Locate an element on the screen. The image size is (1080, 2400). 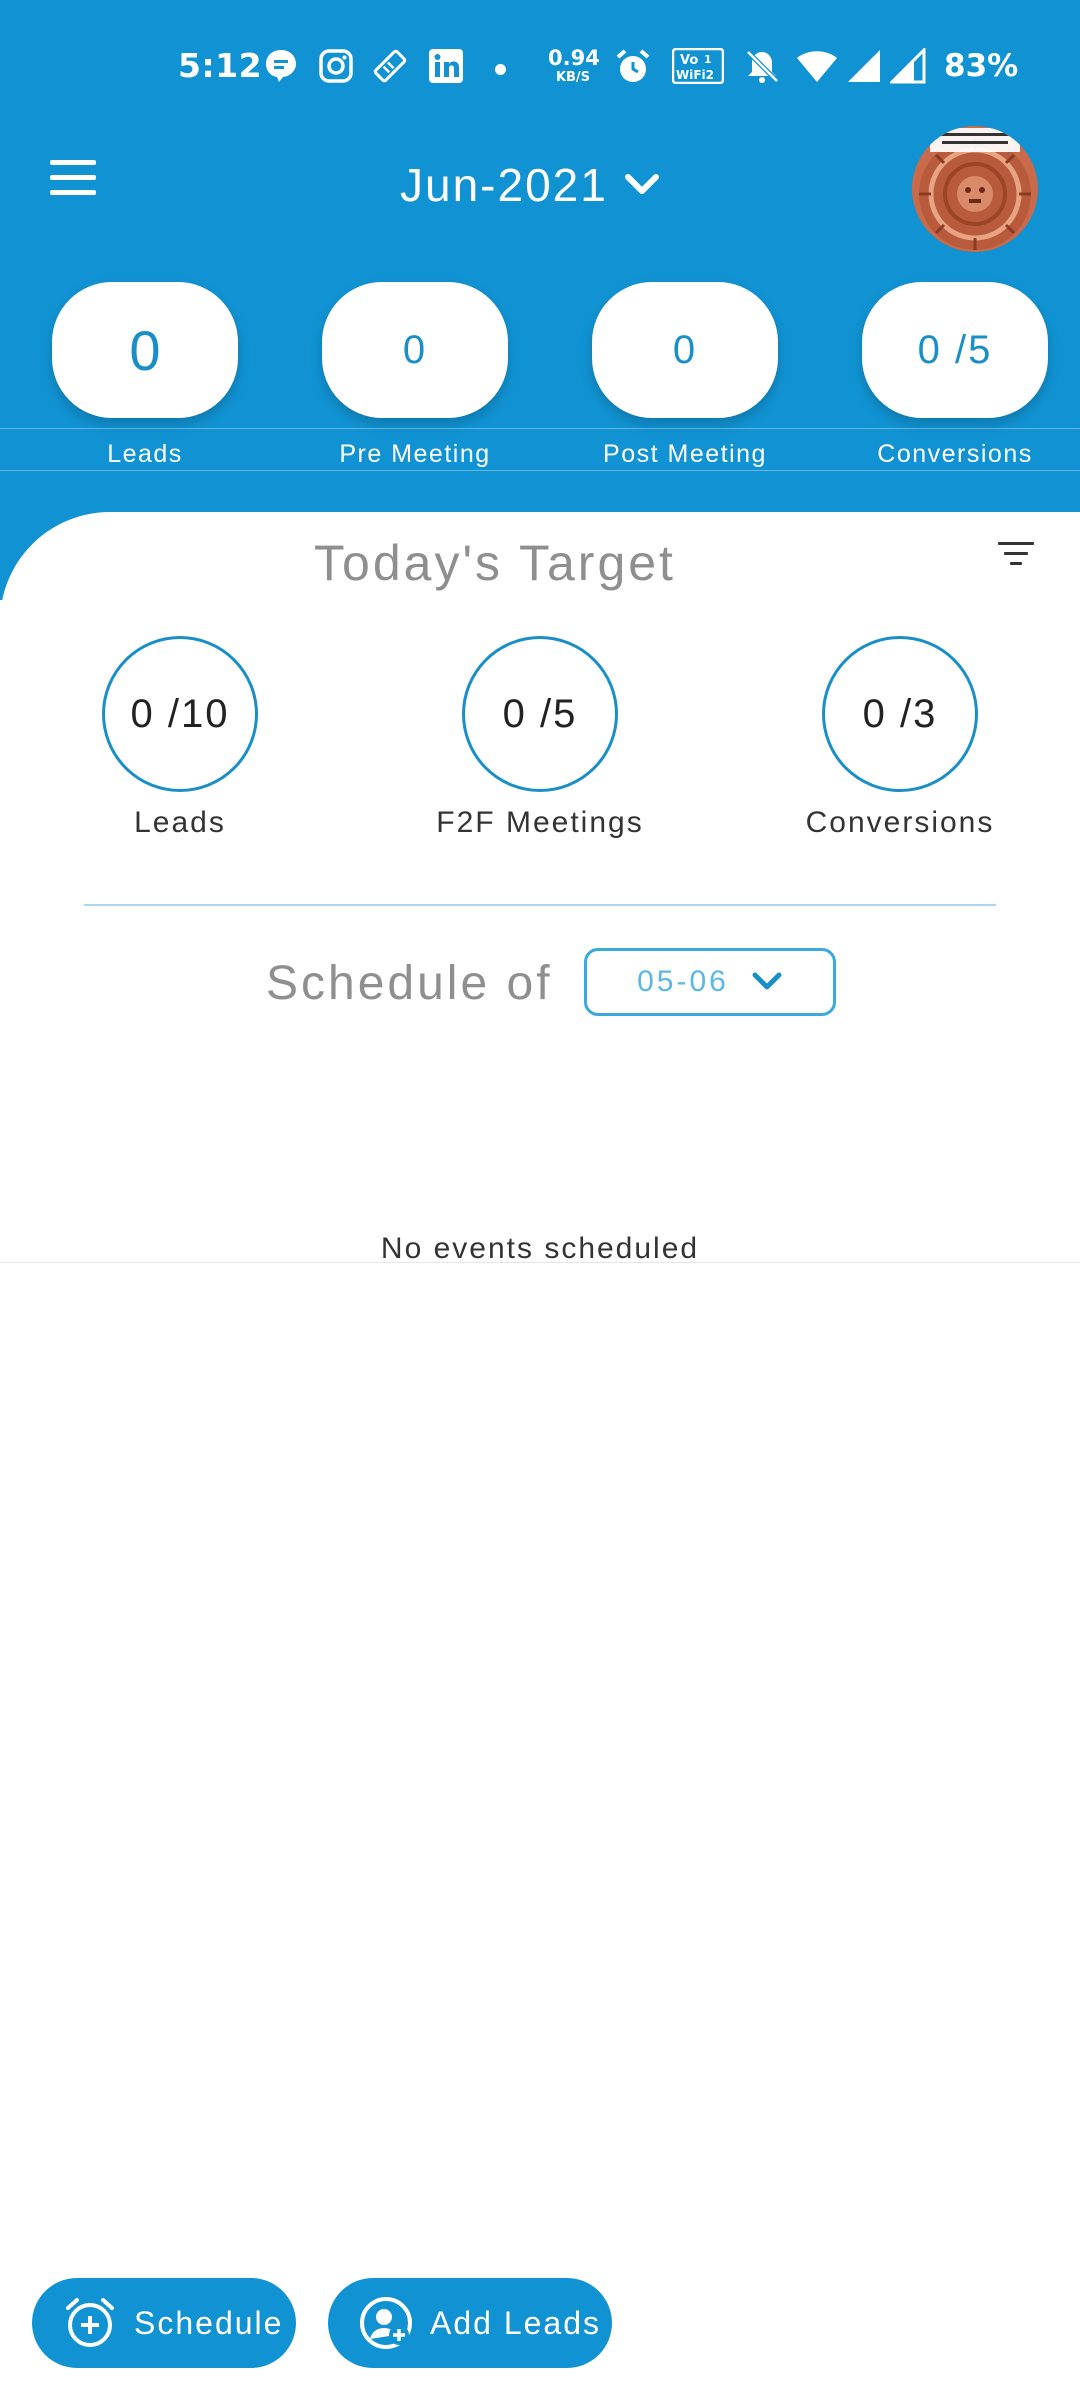
target-f2f-meetings: 0 /5 F2F Meetings is located at coordinates (540, 738).